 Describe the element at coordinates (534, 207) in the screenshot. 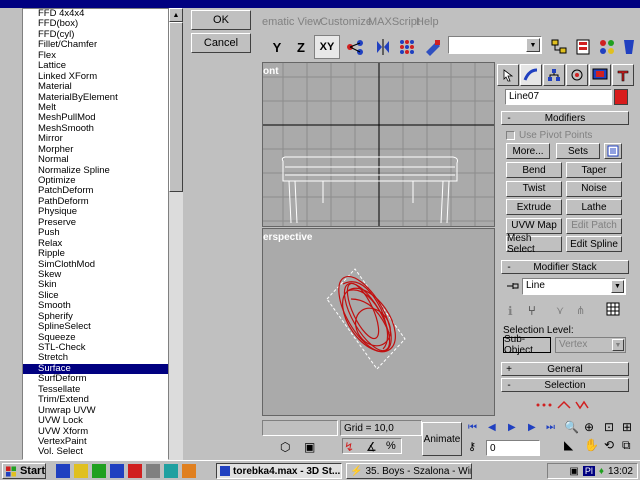

I see `modifier-button-extrude: Extrude` at that location.